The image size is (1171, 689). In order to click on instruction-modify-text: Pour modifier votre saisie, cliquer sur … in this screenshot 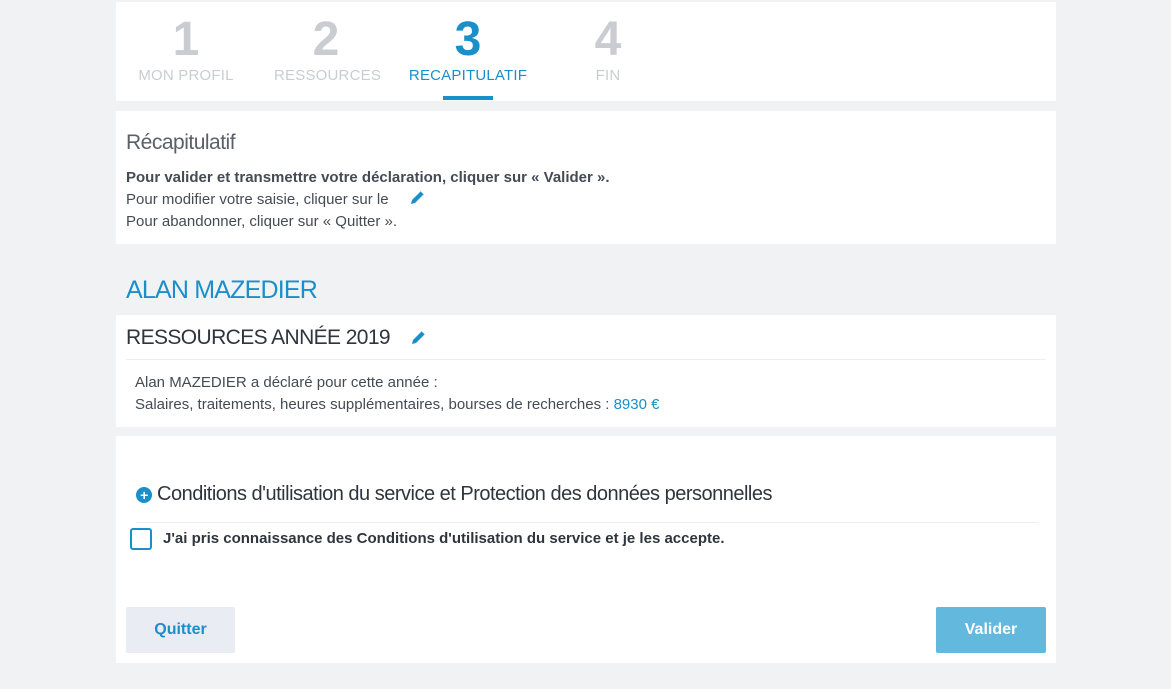, I will do `click(257, 199)`.